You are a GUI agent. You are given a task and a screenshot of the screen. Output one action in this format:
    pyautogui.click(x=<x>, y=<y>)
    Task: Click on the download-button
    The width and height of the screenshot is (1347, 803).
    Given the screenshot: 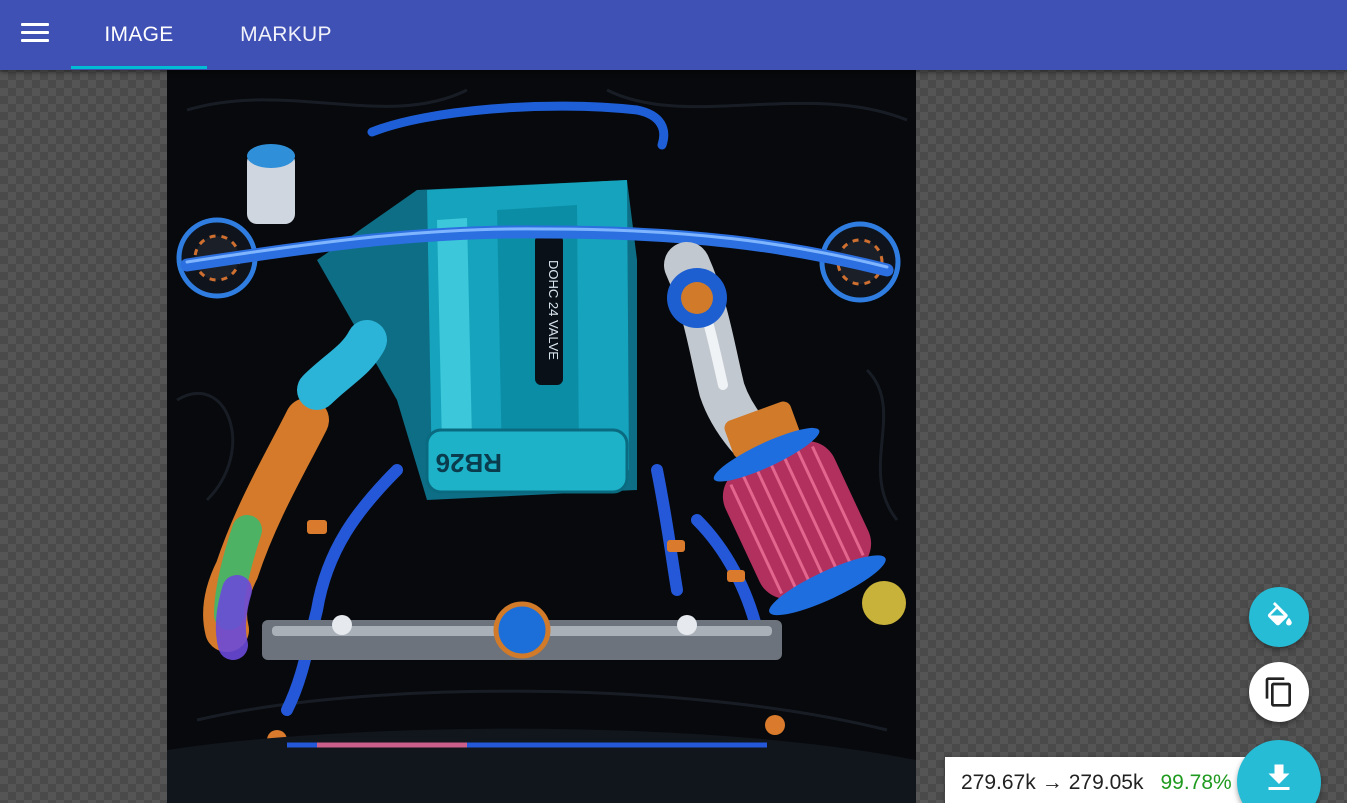 What is the action you would take?
    pyautogui.click(x=1279, y=771)
    